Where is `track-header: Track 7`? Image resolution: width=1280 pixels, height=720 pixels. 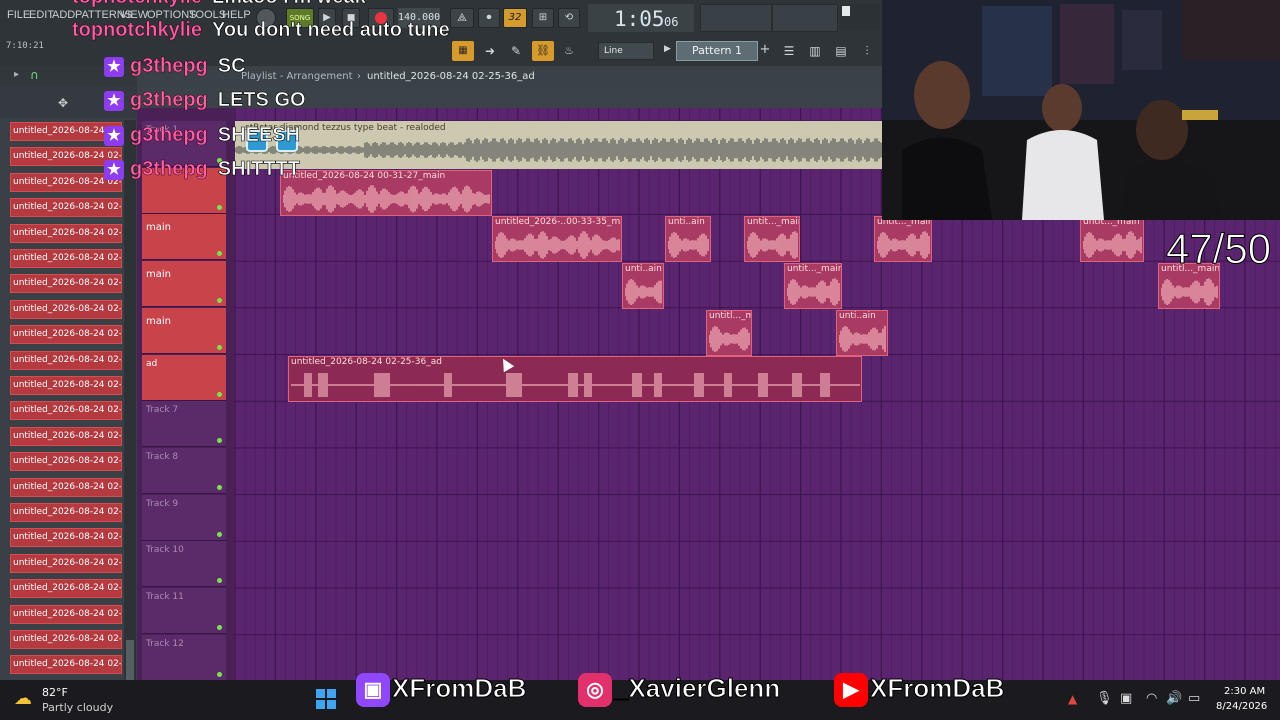 track-header: Track 7 is located at coordinates (184, 424).